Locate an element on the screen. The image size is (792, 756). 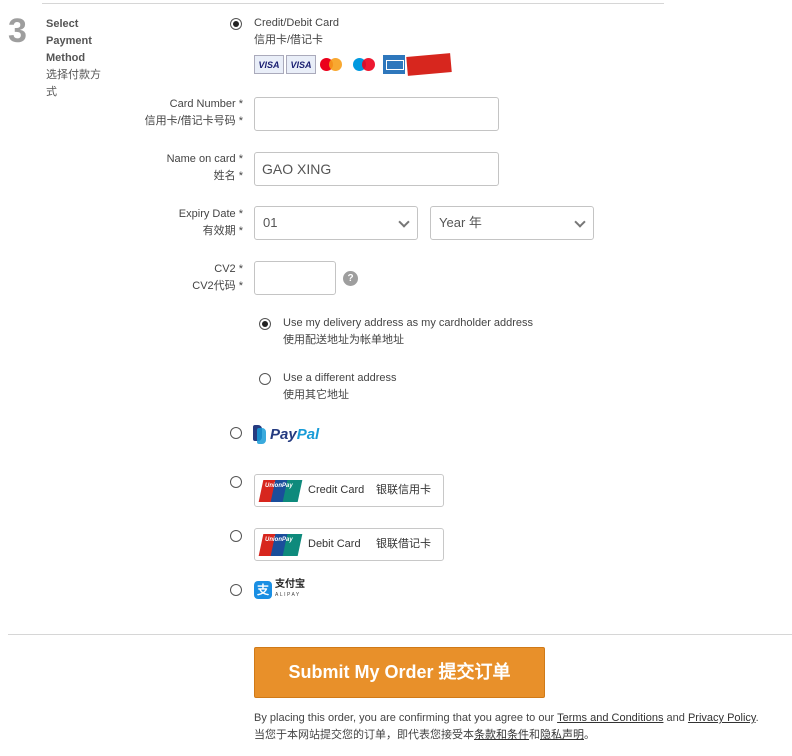
delivery-address-label-cn: 使用配送地址为帐单地址 is located at coordinates (343, 340).